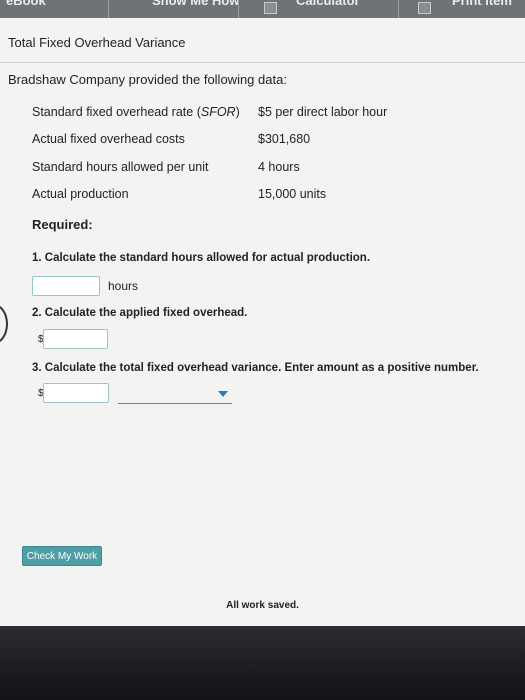  I want to click on save-status: All work saved., so click(262, 605).